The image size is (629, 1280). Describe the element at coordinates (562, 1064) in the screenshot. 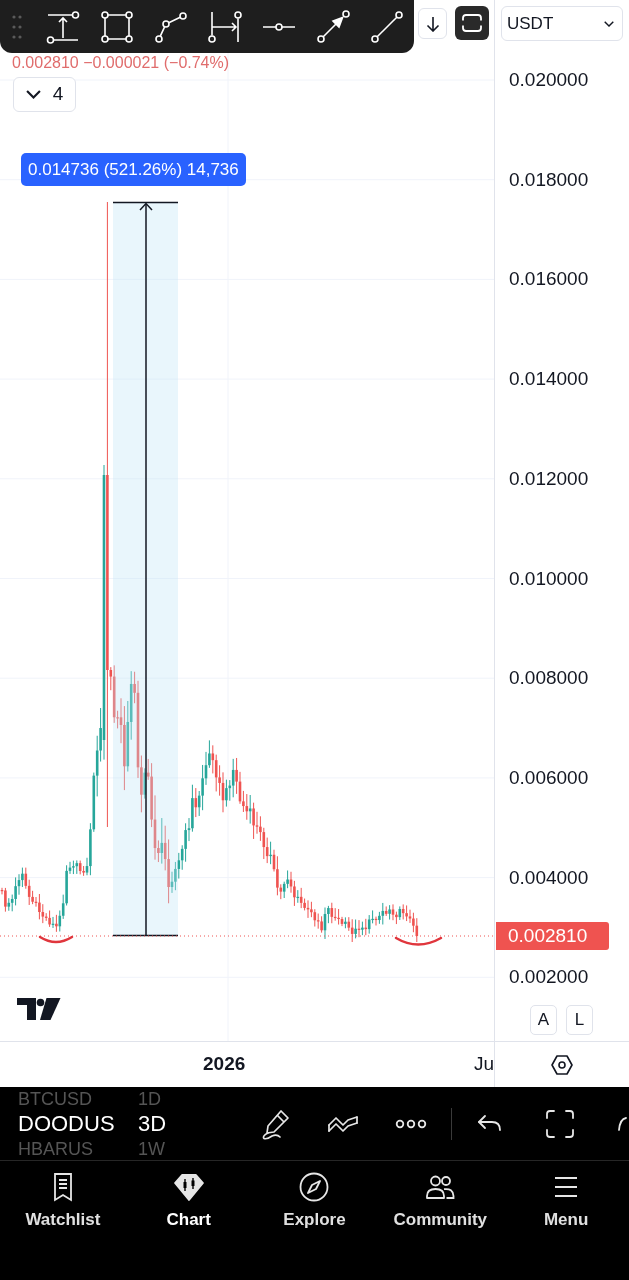

I see `settings-icon` at that location.